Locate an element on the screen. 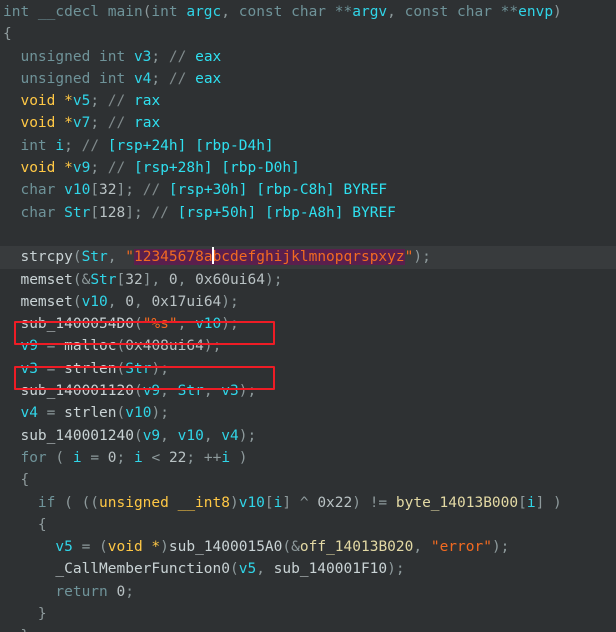 This screenshot has height=632, width=616. code-line: sub_1400054D0("%s", v10); is located at coordinates (308, 324).